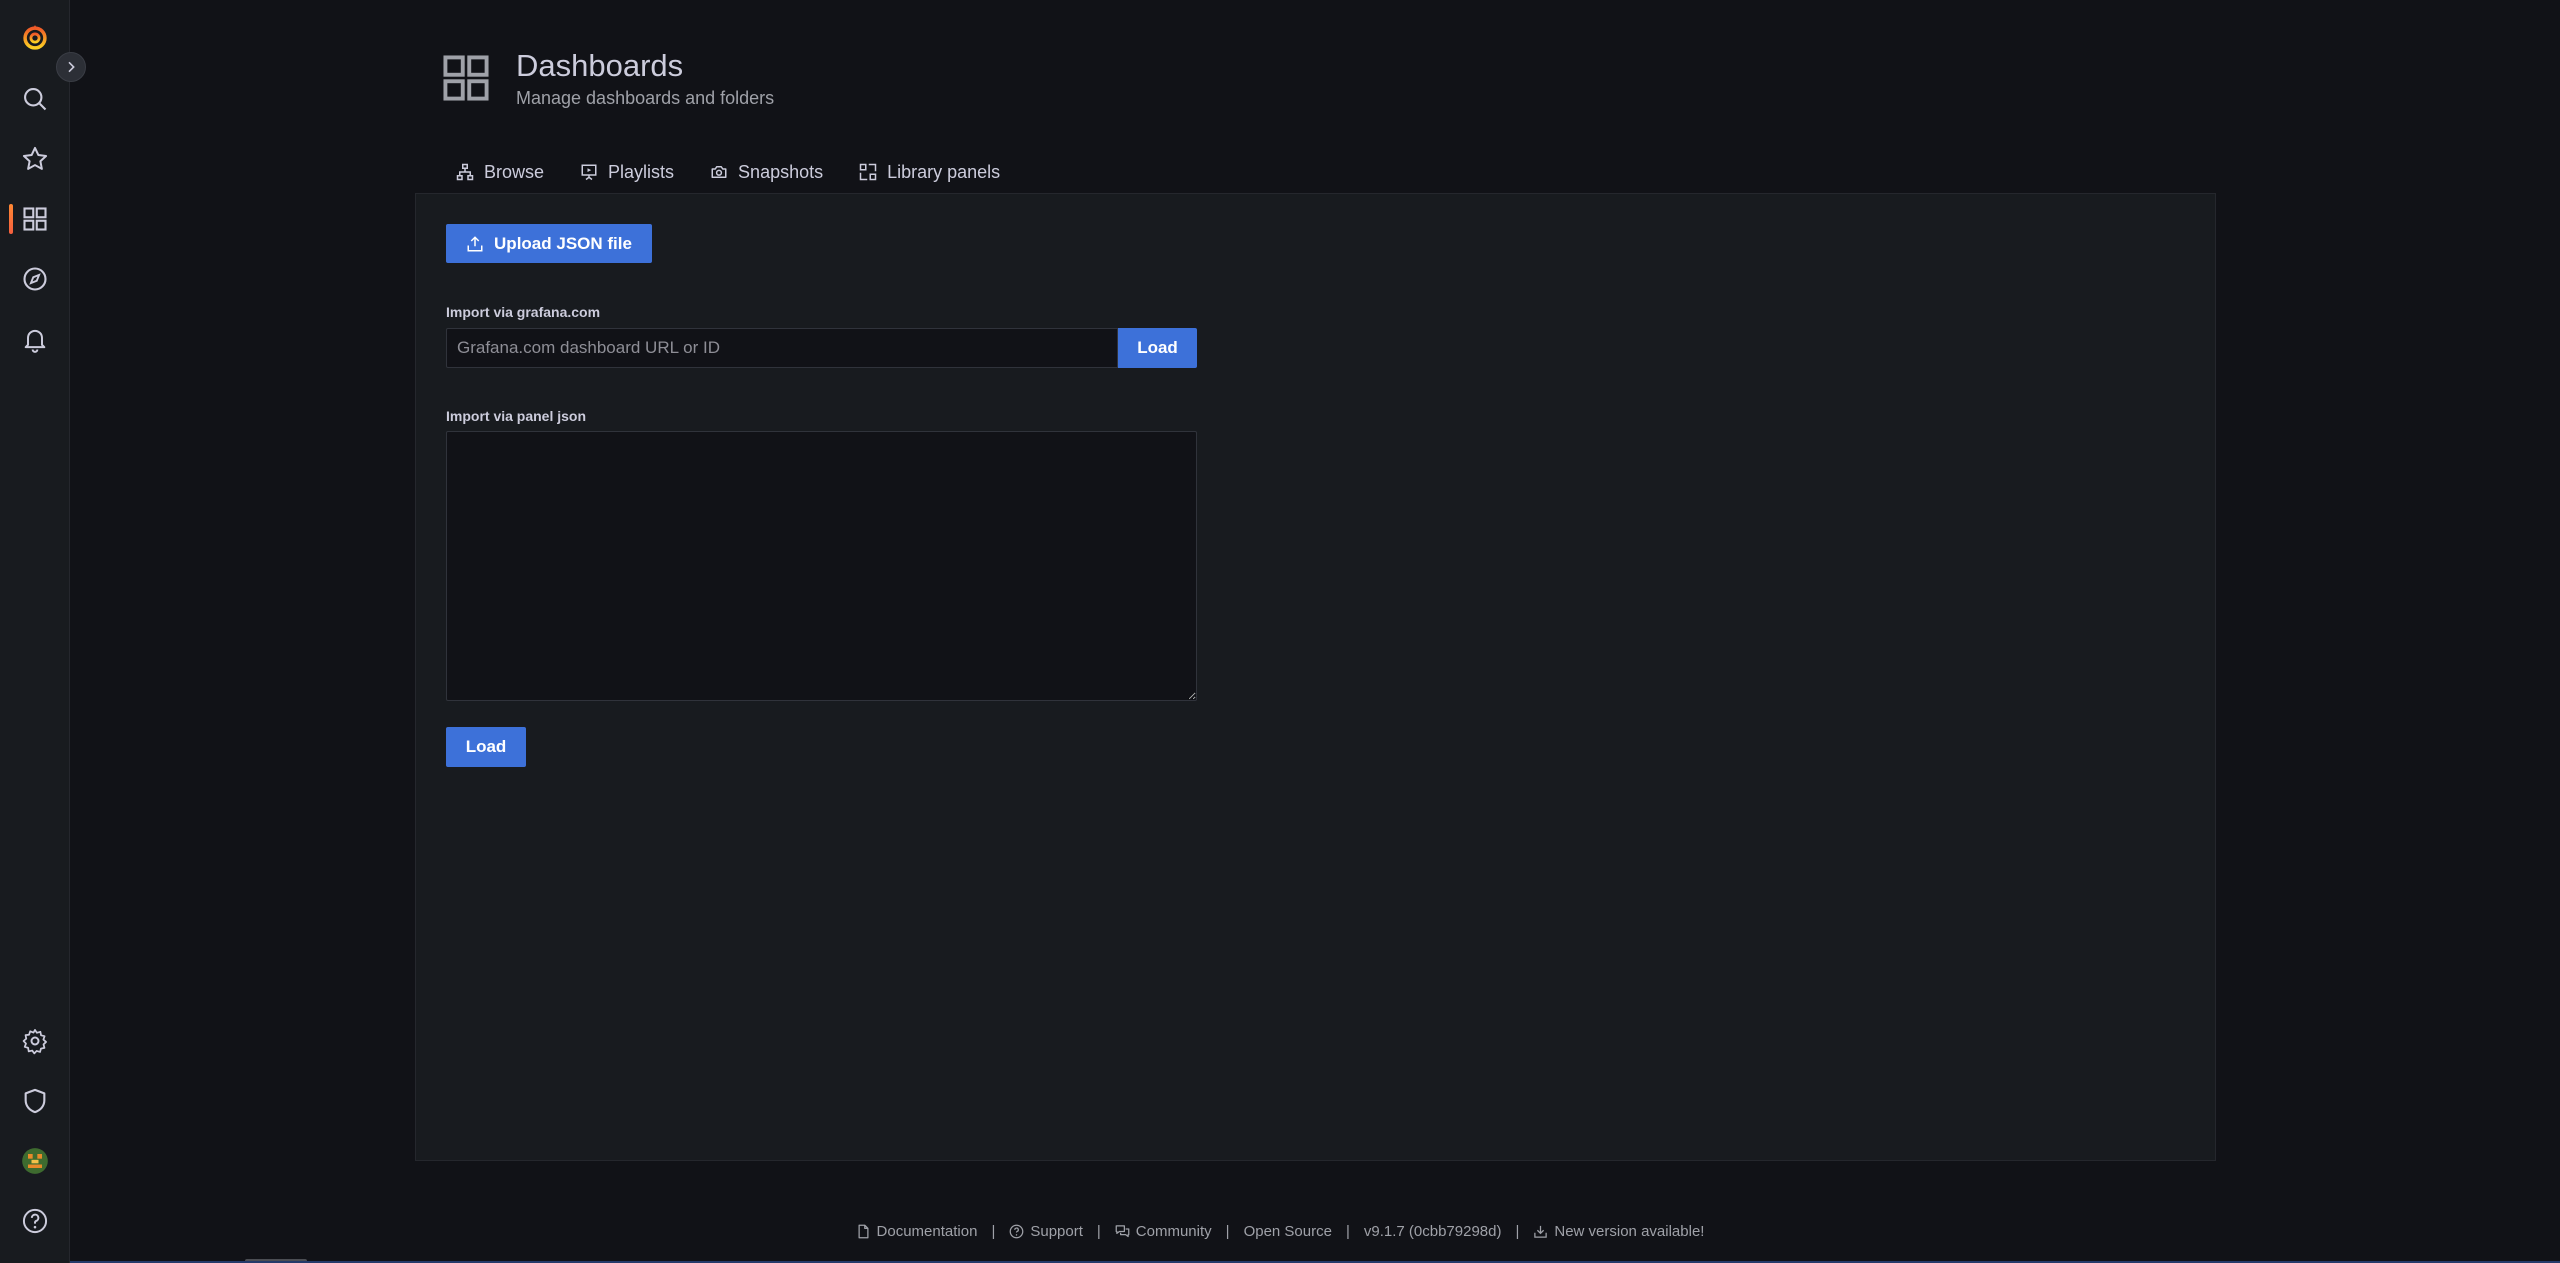 The height and width of the screenshot is (1263, 2560). I want to click on footer-version-text: v9.1.7 (0cbb79298d), so click(1432, 1231).